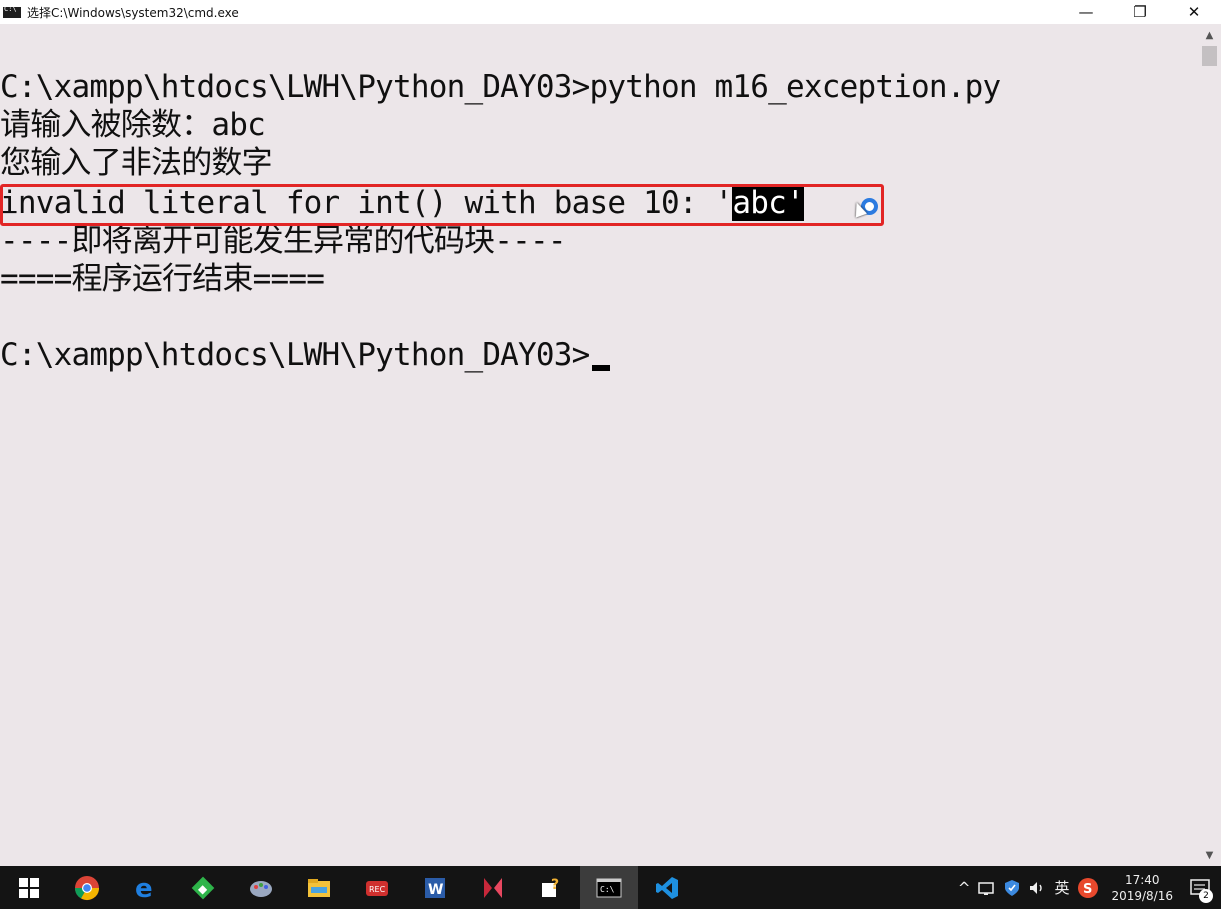 Image resolution: width=1221 pixels, height=909 pixels. What do you see at coordinates (1209, 56) in the screenshot?
I see `scroll-thumb` at bounding box center [1209, 56].